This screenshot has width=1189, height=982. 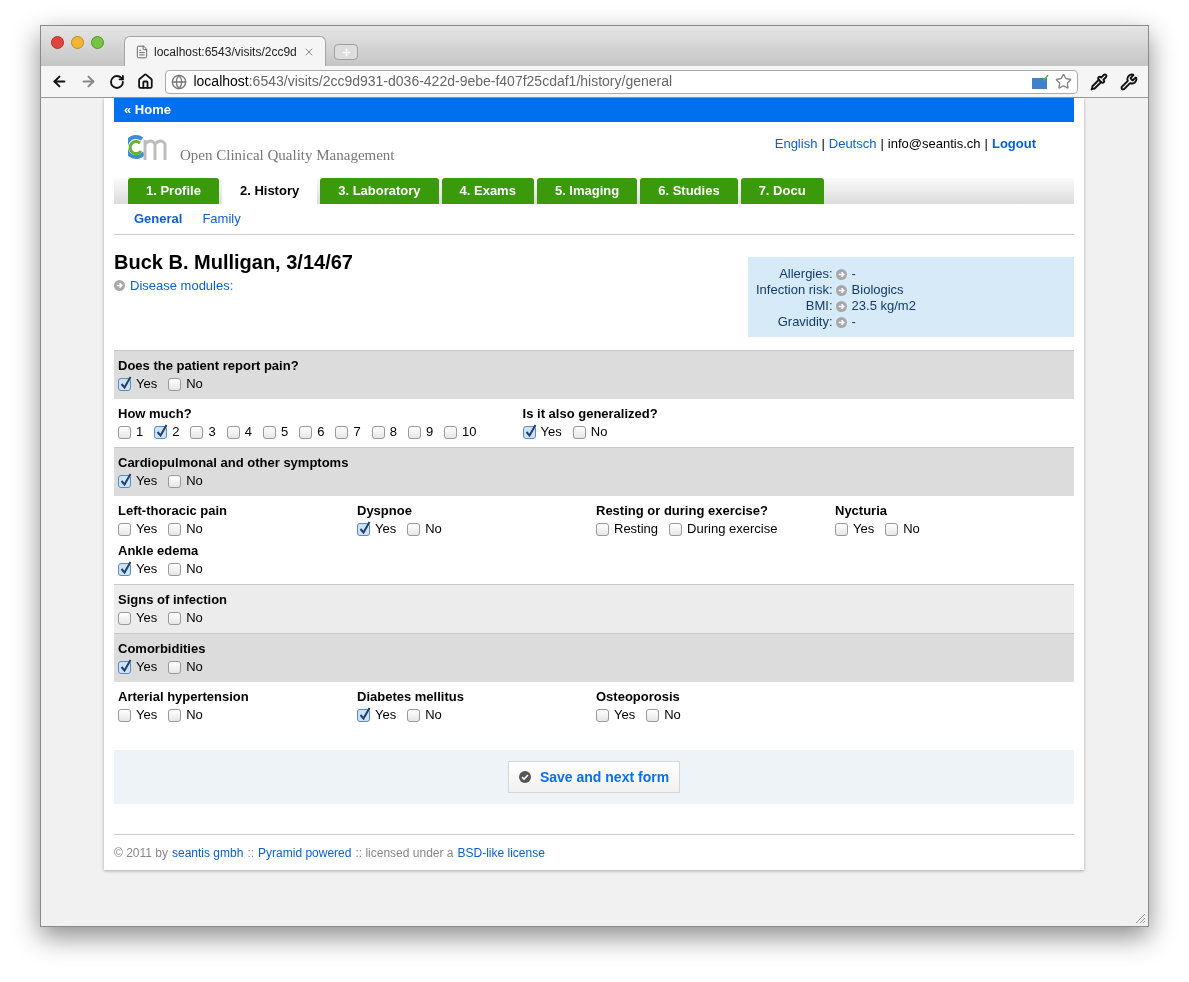 What do you see at coordinates (587, 191) in the screenshot?
I see `nav-tab: 5. Imaging` at bounding box center [587, 191].